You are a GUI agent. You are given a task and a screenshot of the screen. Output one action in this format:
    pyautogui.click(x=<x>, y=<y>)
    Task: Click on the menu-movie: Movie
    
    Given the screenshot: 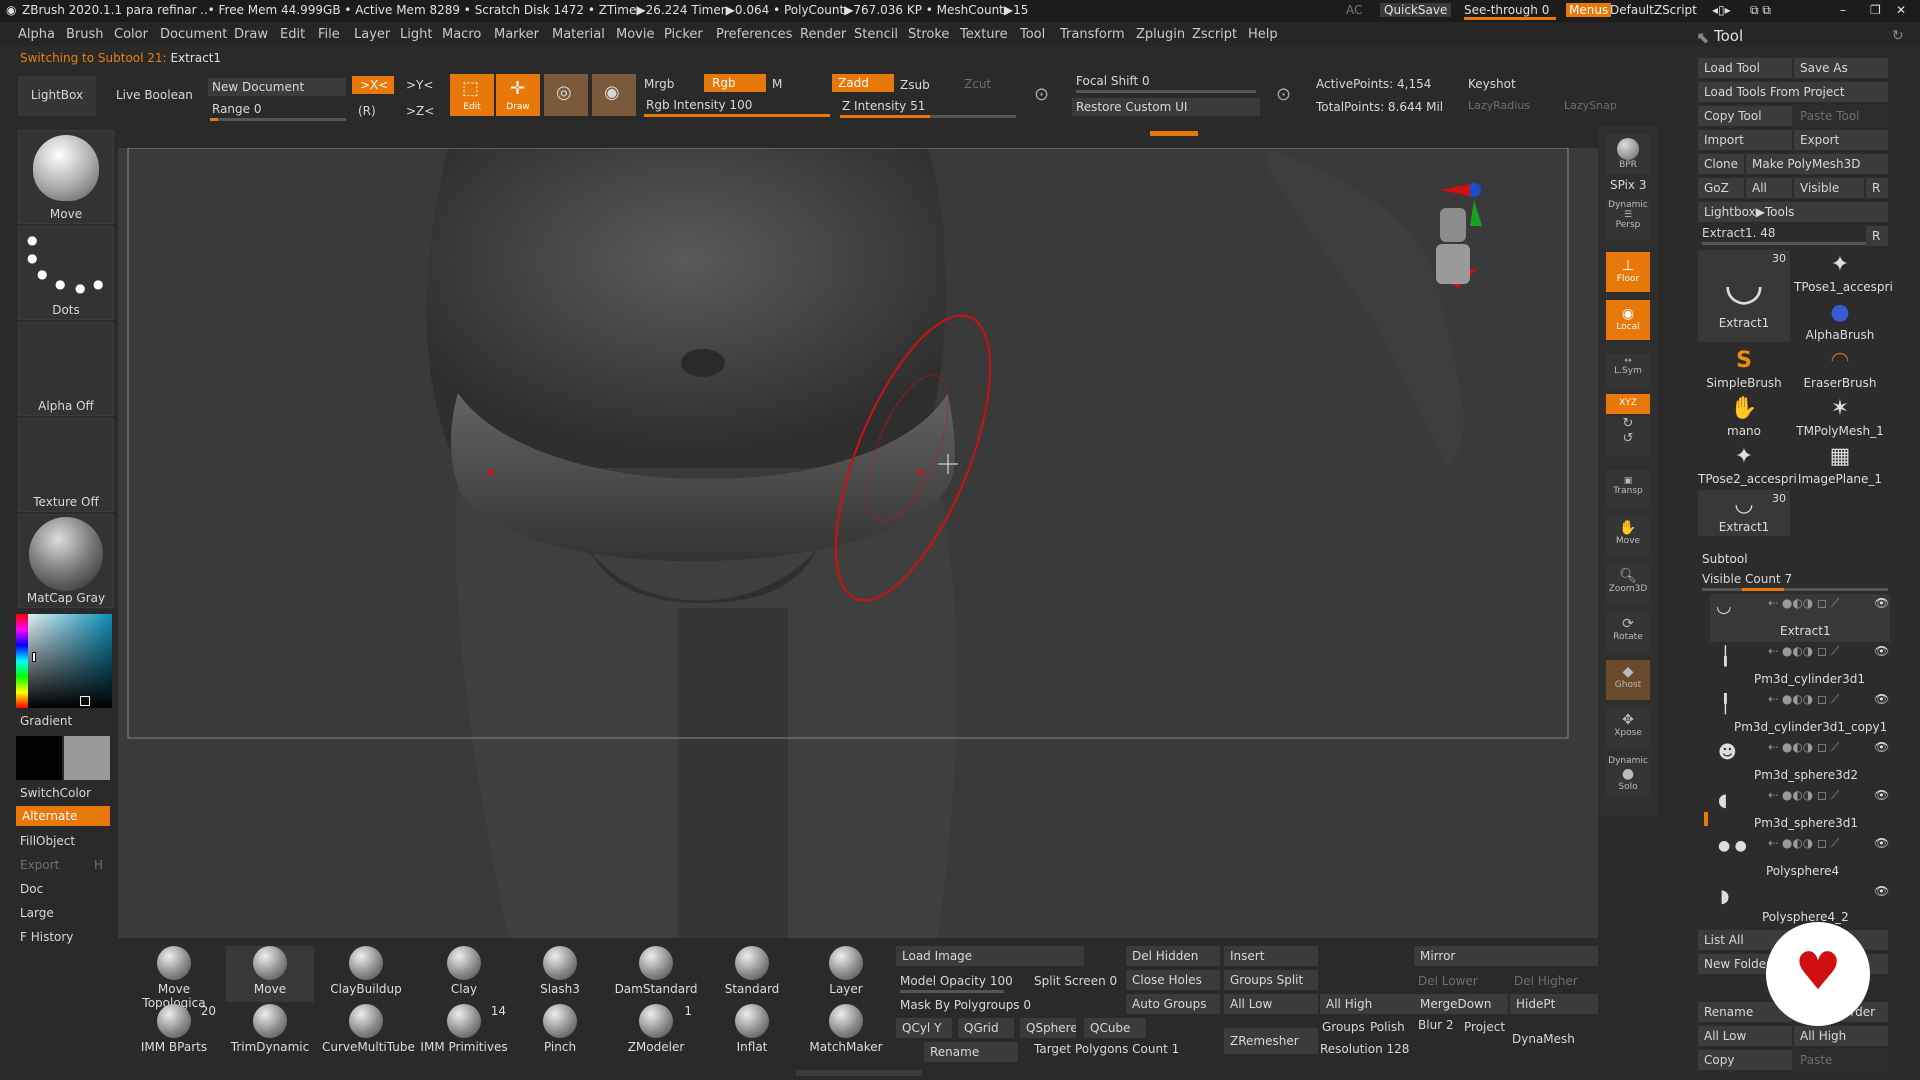 What is the action you would take?
    pyautogui.click(x=635, y=34)
    